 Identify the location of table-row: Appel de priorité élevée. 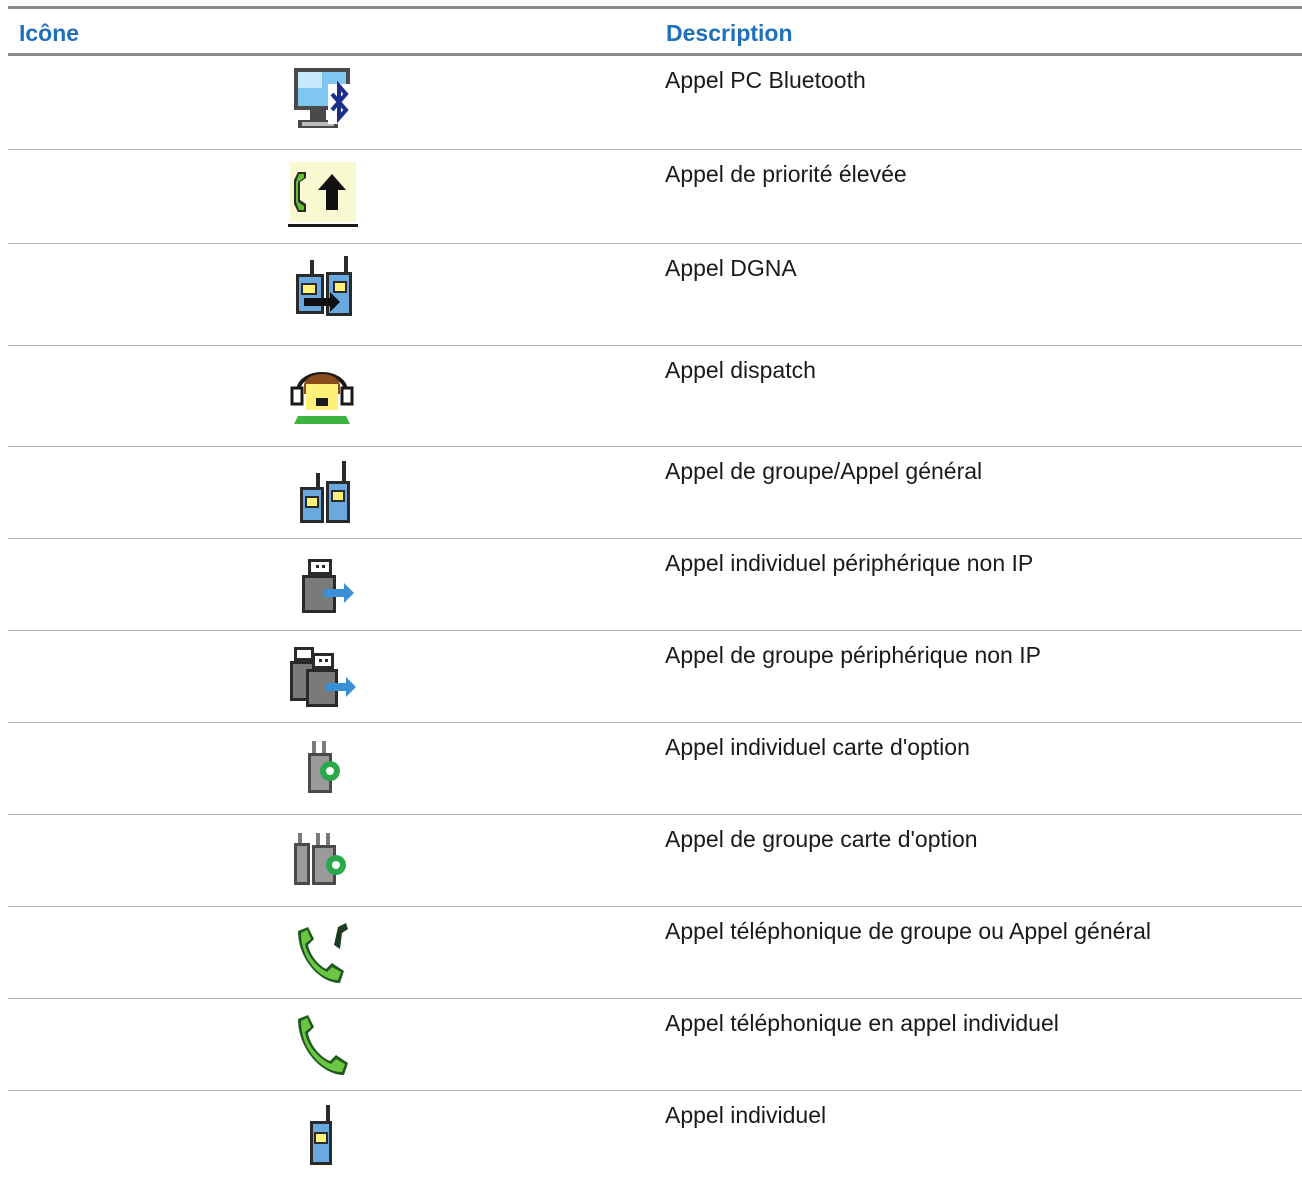
(655, 197).